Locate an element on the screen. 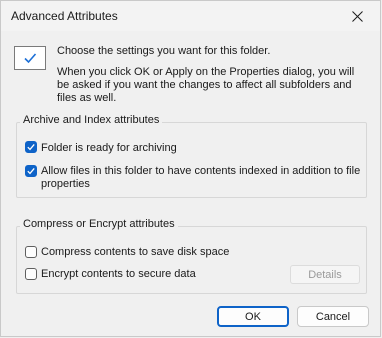 This screenshot has height=338, width=382. encrypt-checkbox is located at coordinates (31, 274).